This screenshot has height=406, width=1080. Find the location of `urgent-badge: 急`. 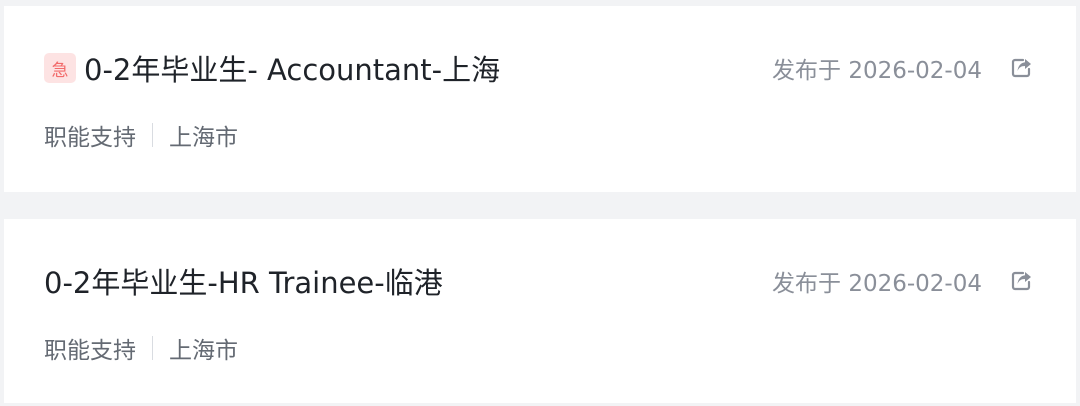

urgent-badge: 急 is located at coordinates (60, 68).